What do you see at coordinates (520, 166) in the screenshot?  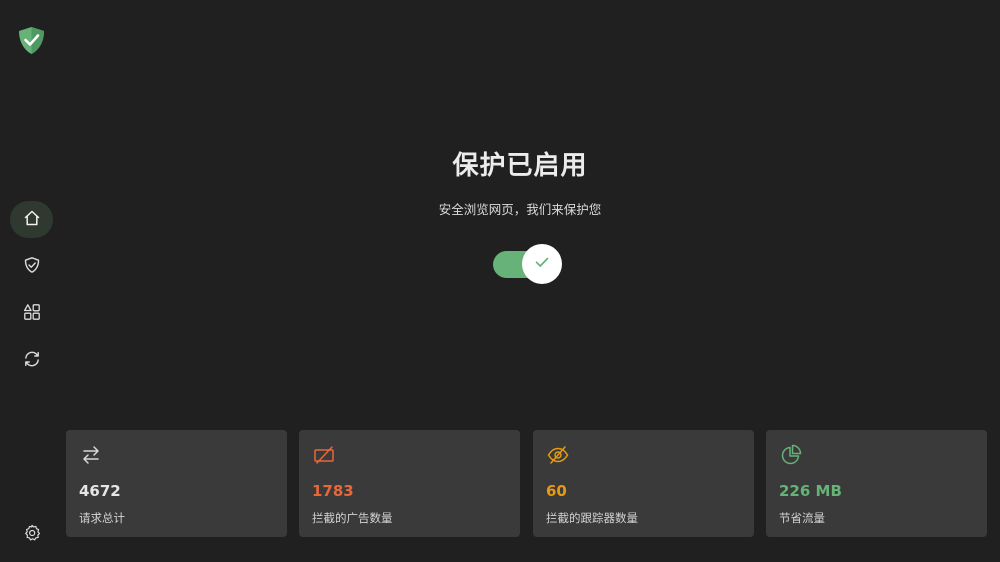 I see `page-title: 保护已启用` at bounding box center [520, 166].